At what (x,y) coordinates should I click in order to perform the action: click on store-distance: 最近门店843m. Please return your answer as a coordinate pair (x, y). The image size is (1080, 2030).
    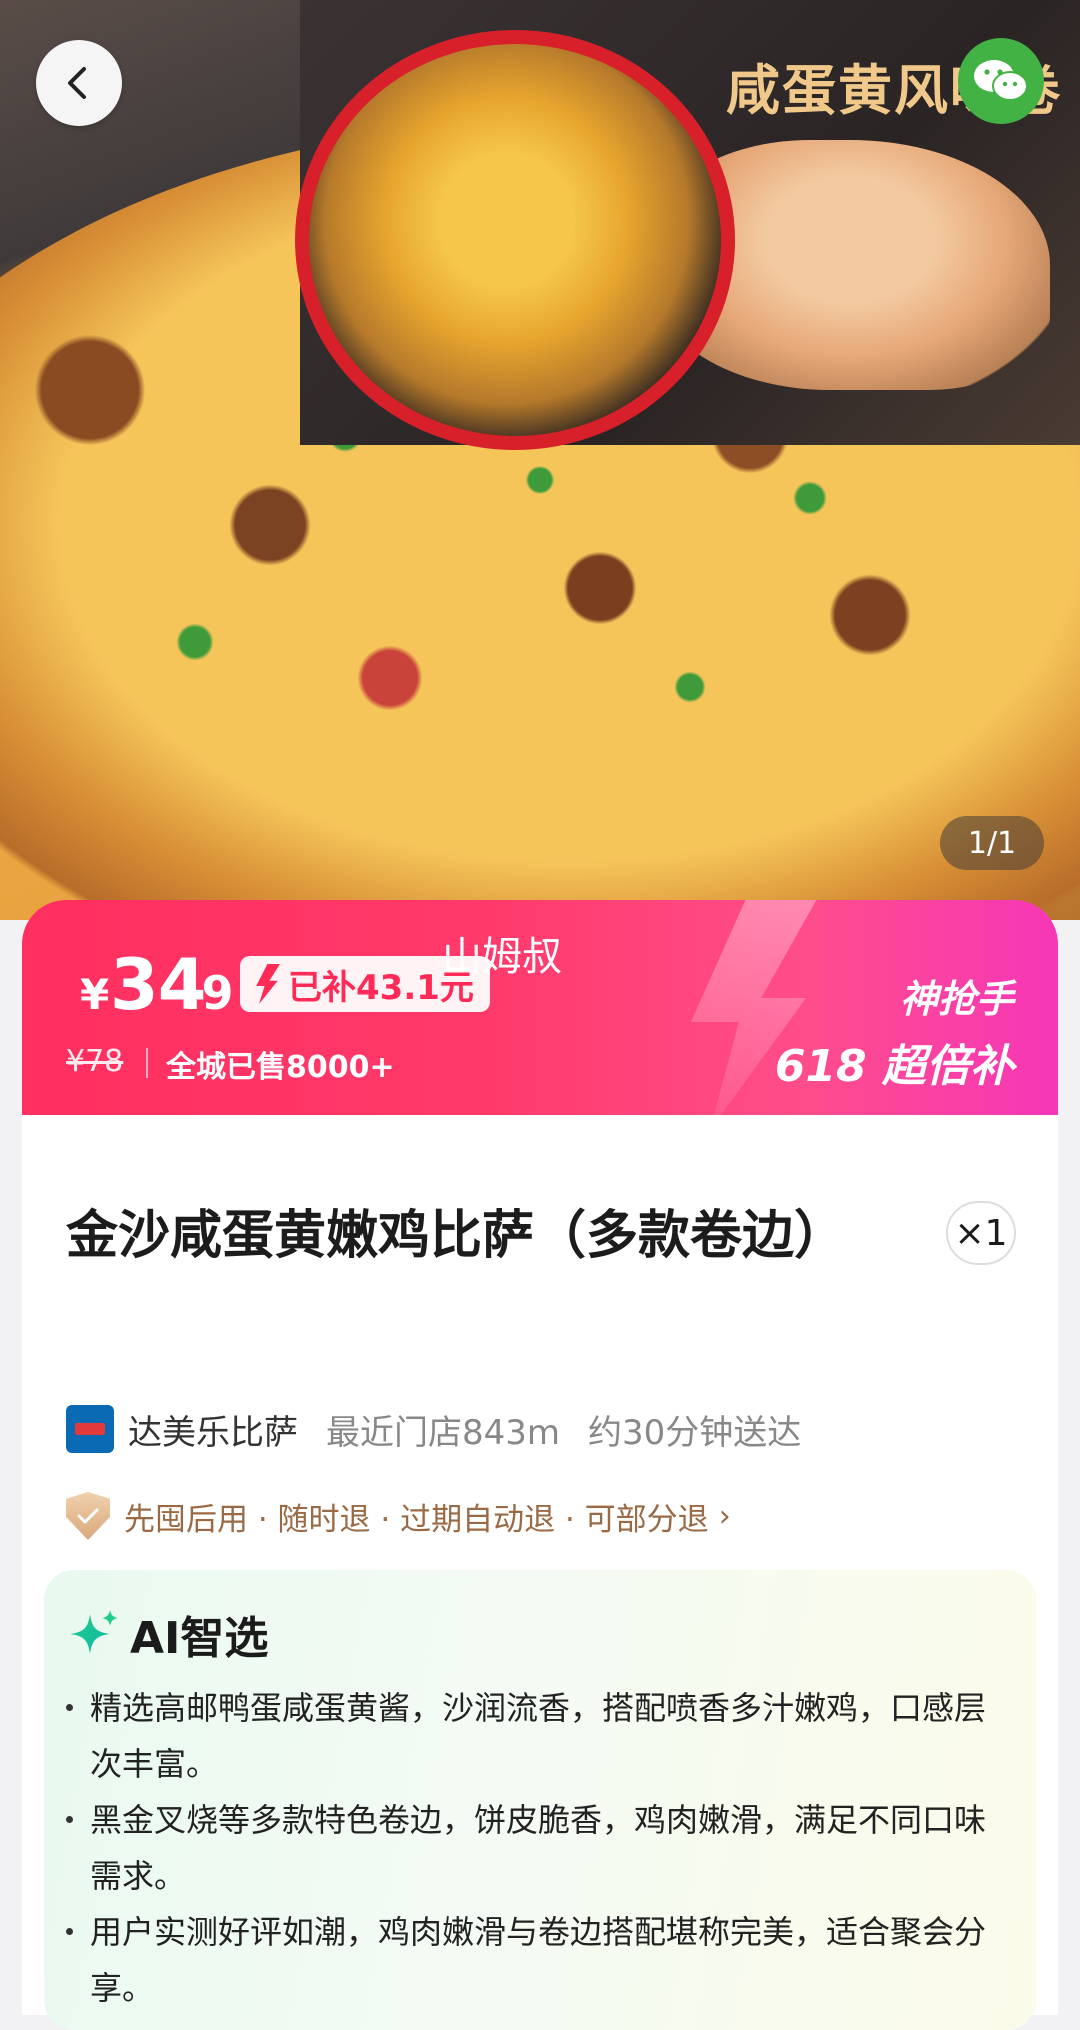
    Looking at the image, I should click on (443, 1432).